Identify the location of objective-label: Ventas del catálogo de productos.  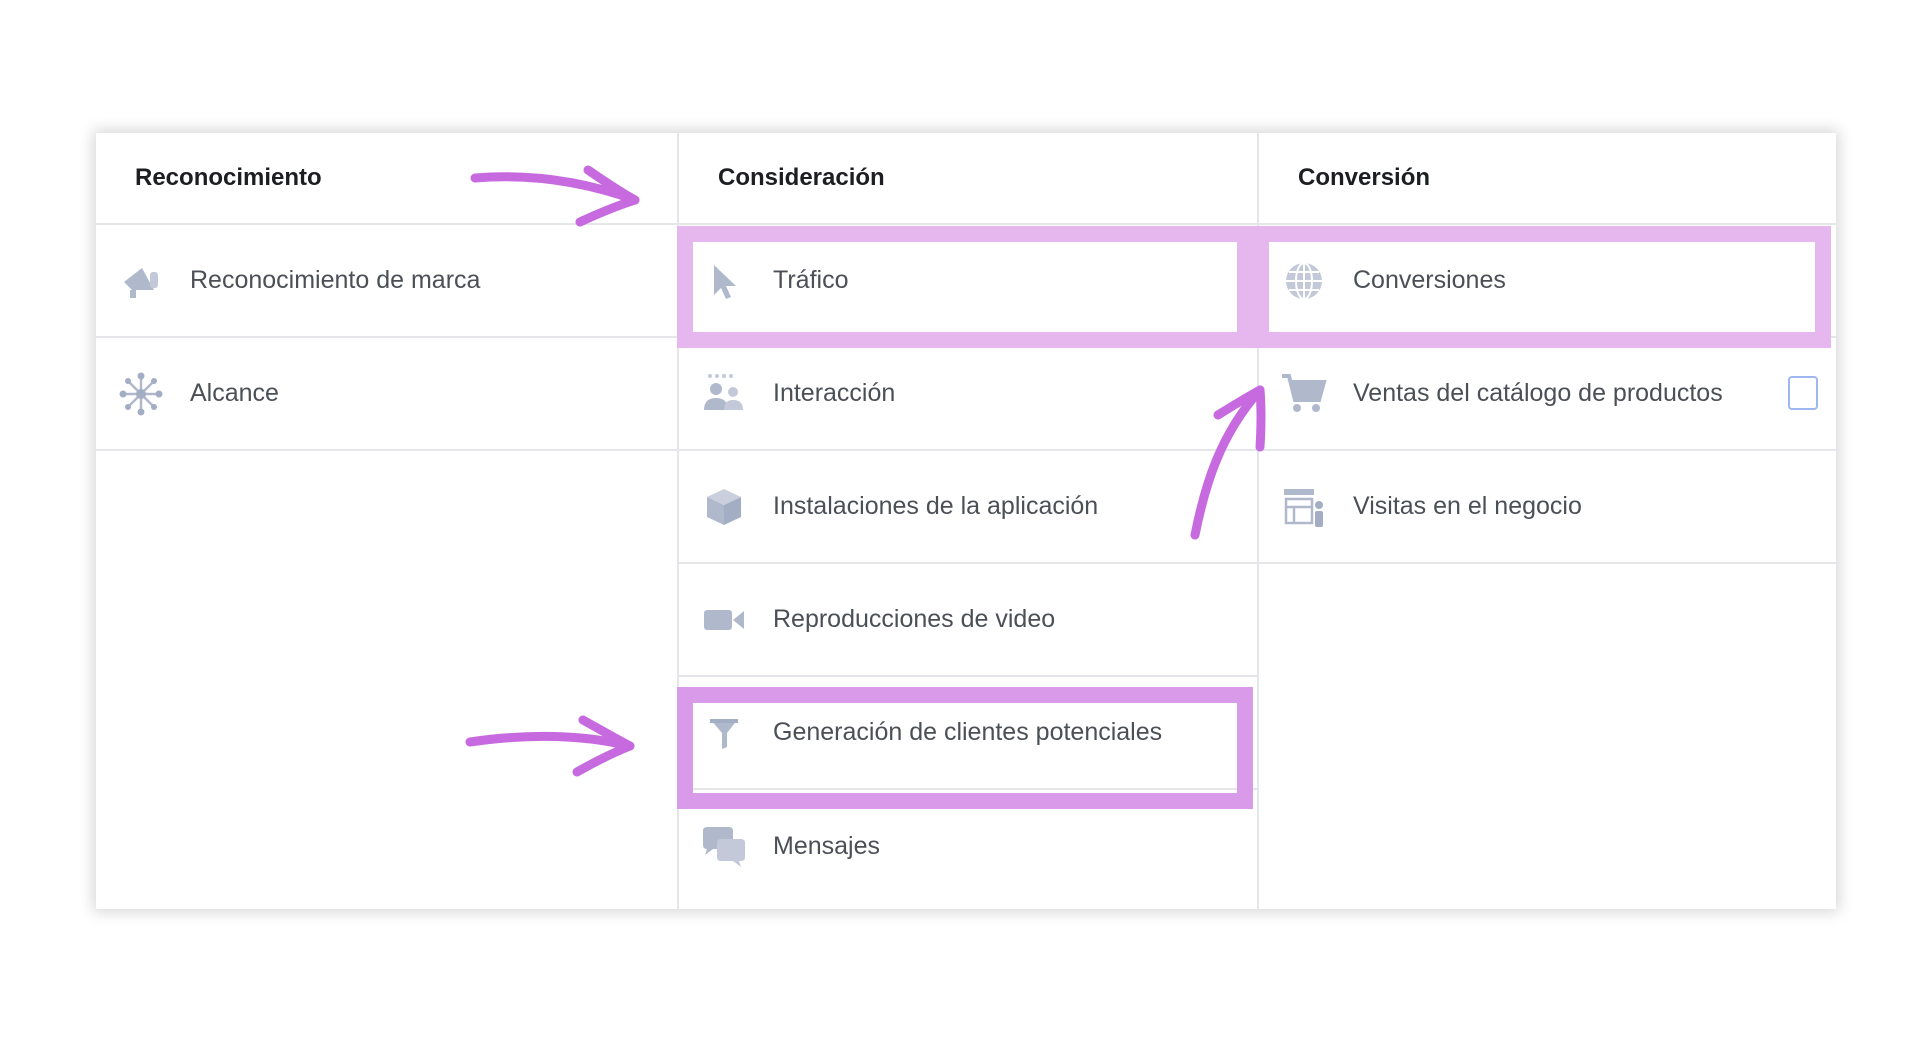
(1538, 393).